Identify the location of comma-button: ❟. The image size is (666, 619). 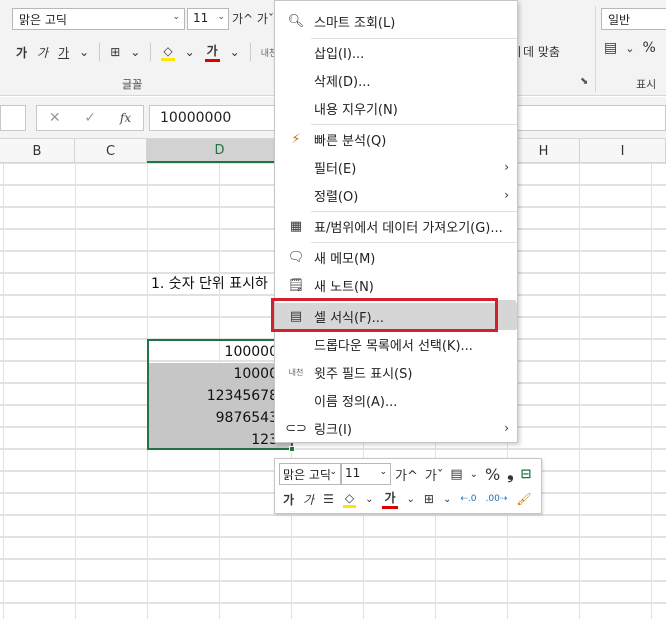
(510, 474).